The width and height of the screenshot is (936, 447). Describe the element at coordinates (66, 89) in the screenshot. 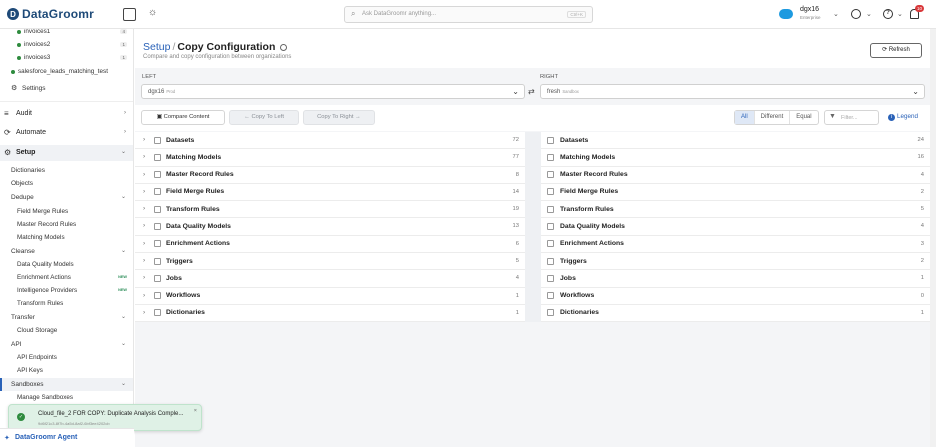

I see `sidebar-item-settings: ⚙ Settings` at that location.